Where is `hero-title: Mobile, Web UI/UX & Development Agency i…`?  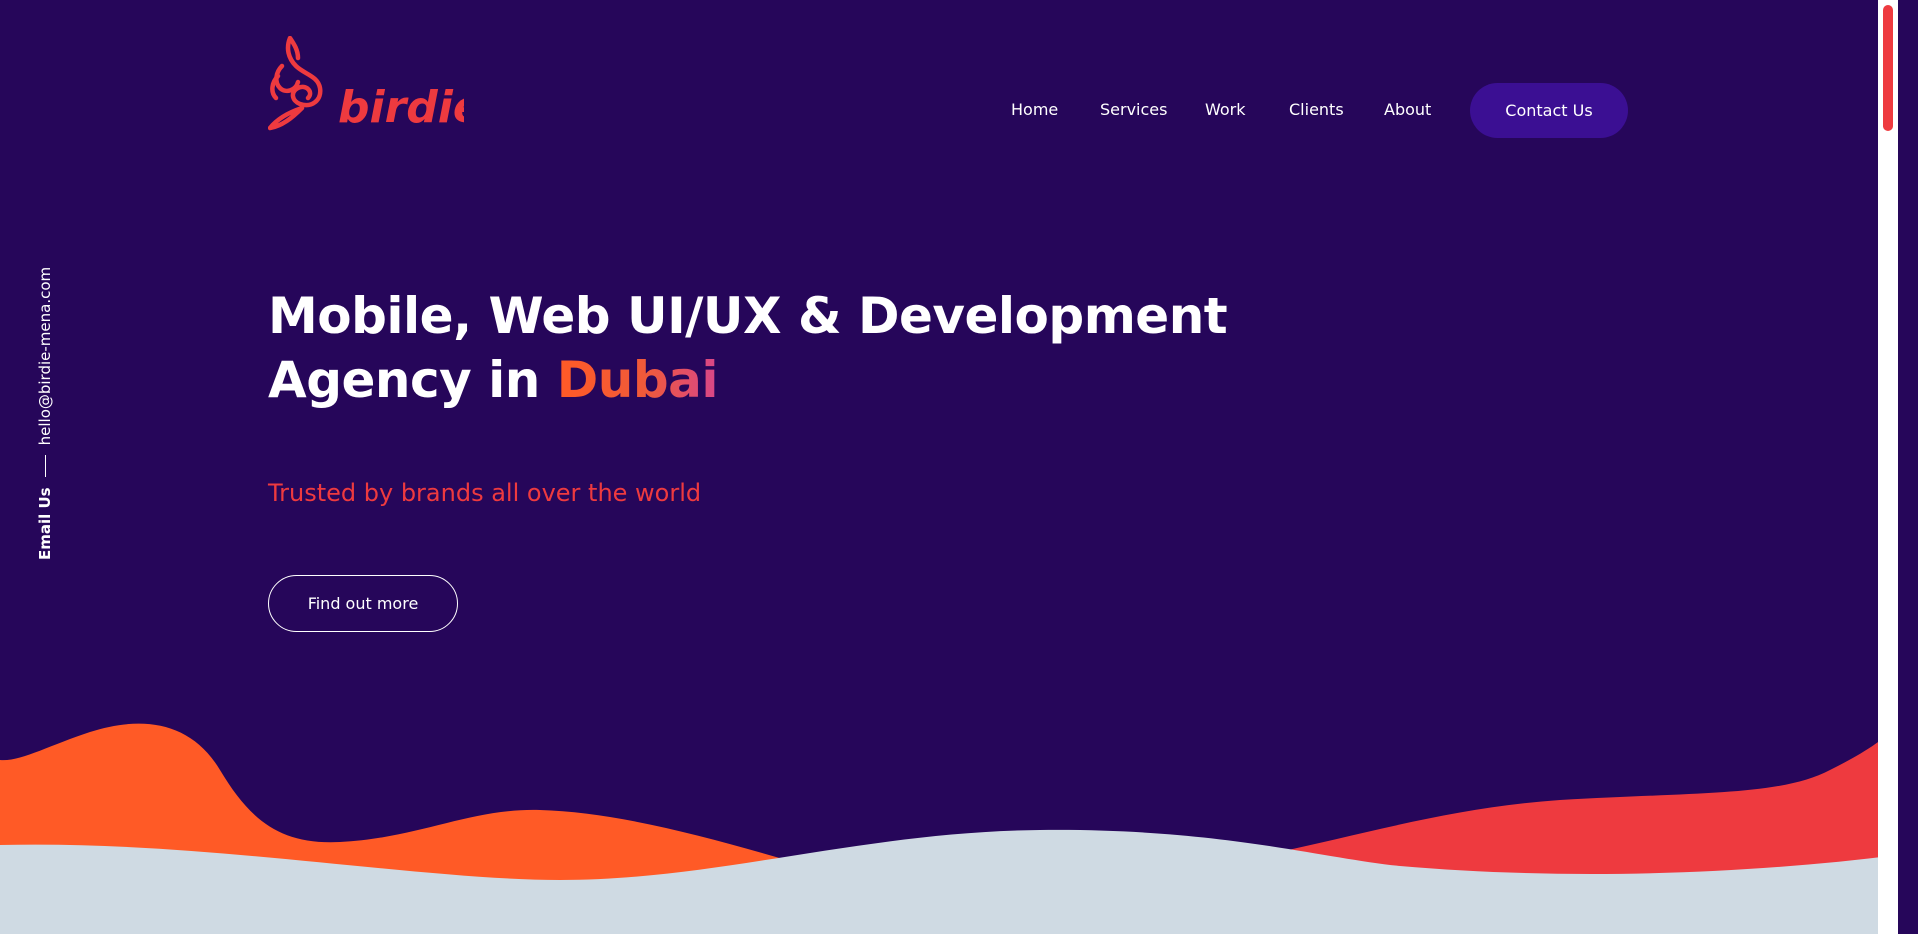
hero-title: Mobile, Web UI/UX & Development Agency i… is located at coordinates (748, 348).